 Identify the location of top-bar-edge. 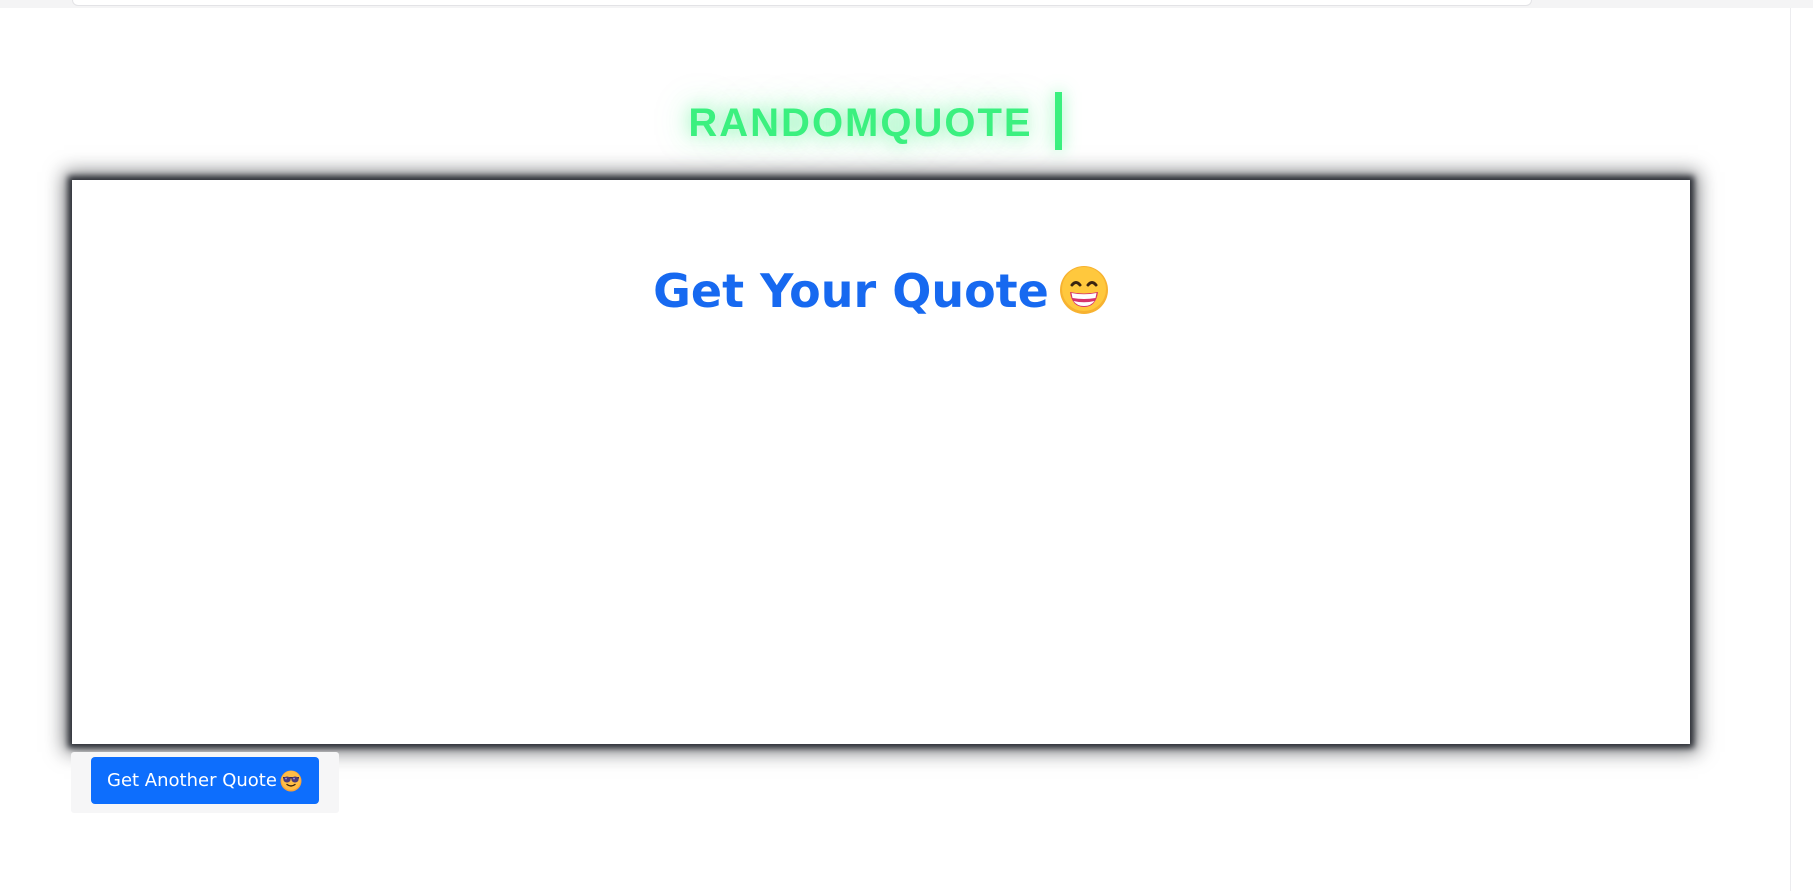
(802, 3).